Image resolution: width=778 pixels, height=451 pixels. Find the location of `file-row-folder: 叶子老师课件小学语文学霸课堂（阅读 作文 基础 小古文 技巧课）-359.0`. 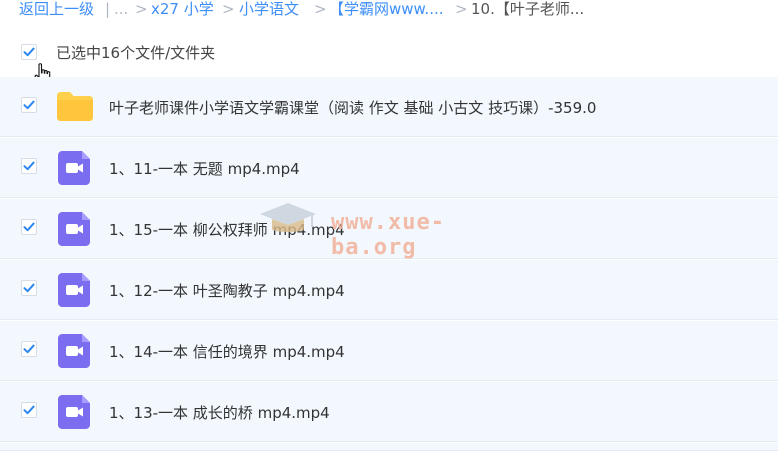

file-row-folder: 叶子老师课件小学语文学霸课堂（阅读 作文 基础 小古文 技巧课）-359.0 is located at coordinates (389, 107).